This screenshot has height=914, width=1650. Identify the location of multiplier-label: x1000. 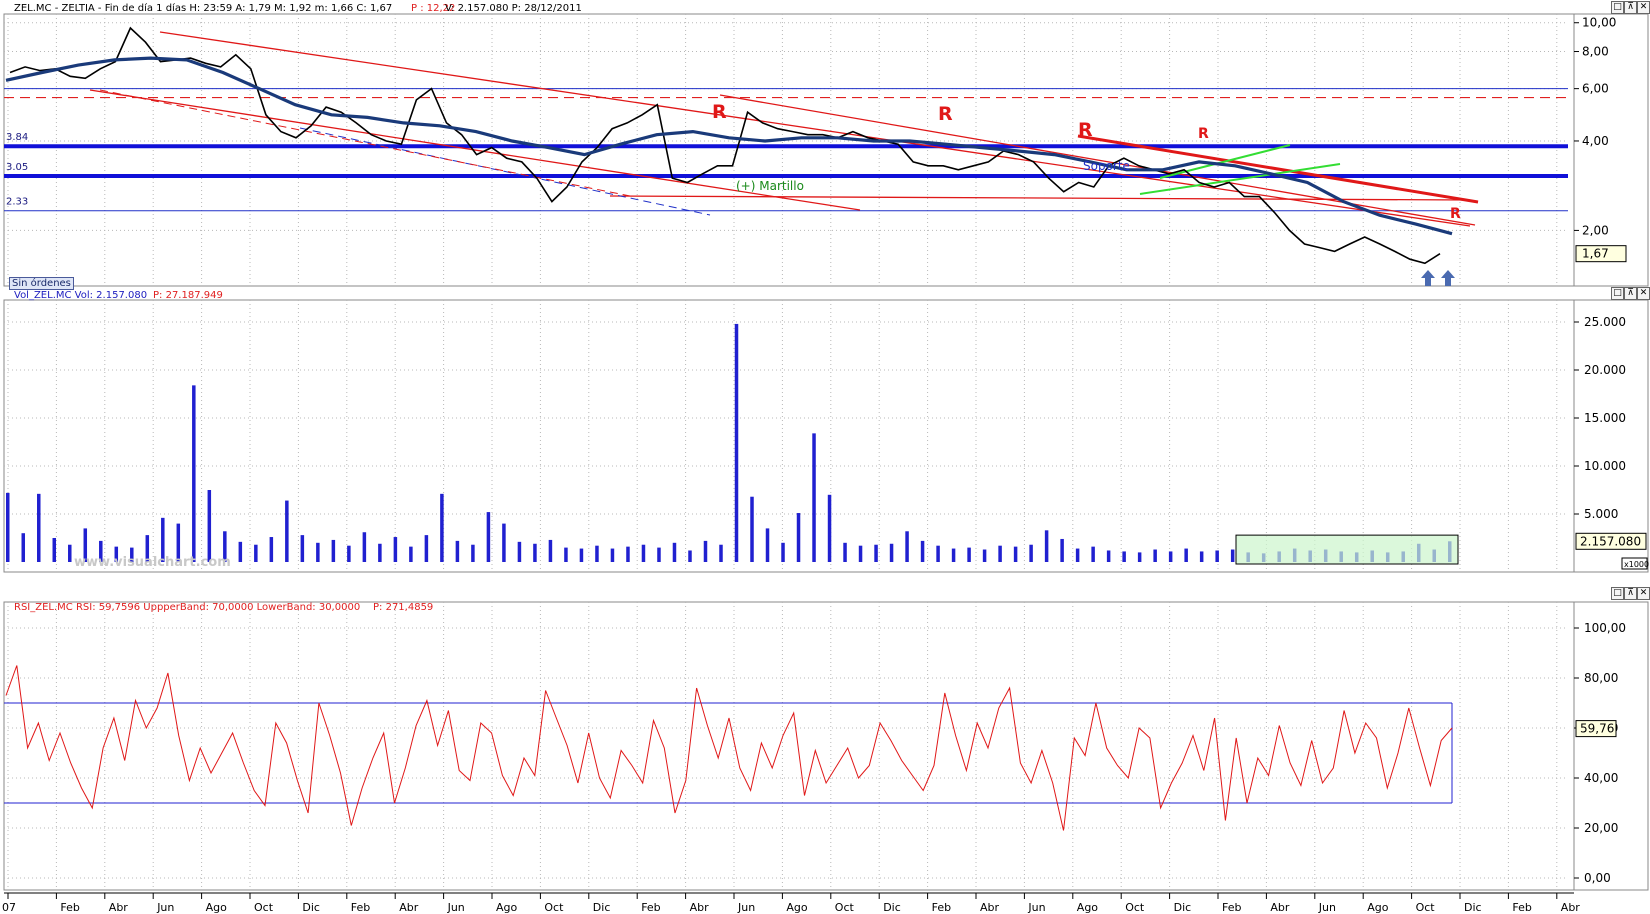
(1636, 564).